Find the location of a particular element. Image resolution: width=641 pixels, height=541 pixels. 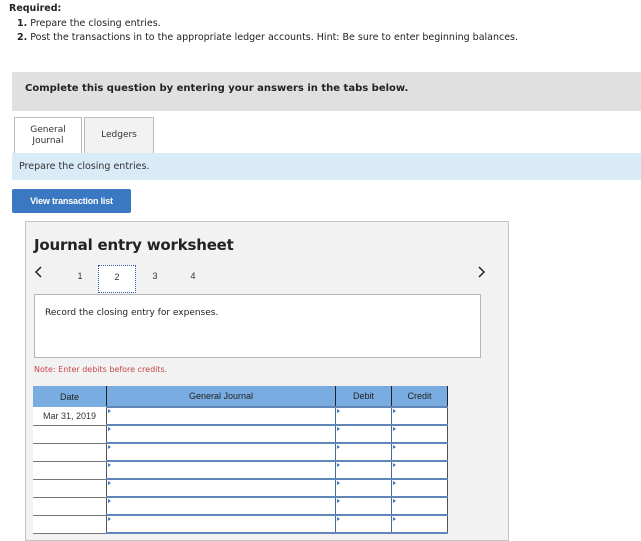

chevron-right-icon is located at coordinates (481, 274).